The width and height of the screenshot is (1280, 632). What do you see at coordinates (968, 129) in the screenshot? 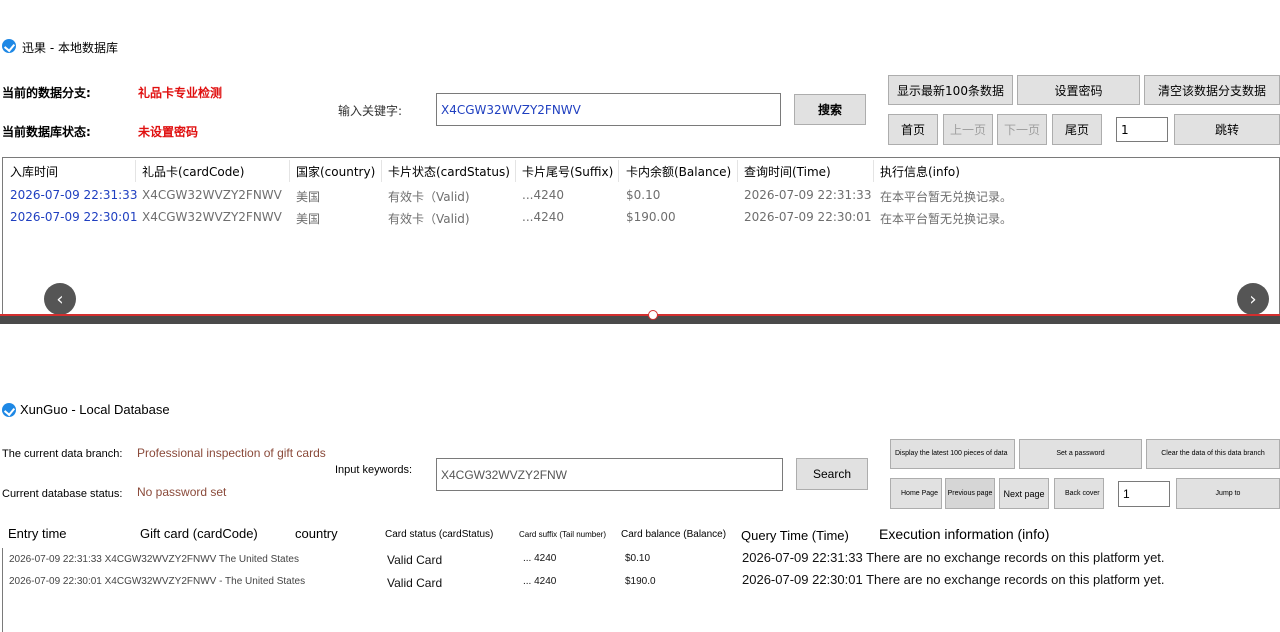
I see `prev-page-button: 上一页` at bounding box center [968, 129].